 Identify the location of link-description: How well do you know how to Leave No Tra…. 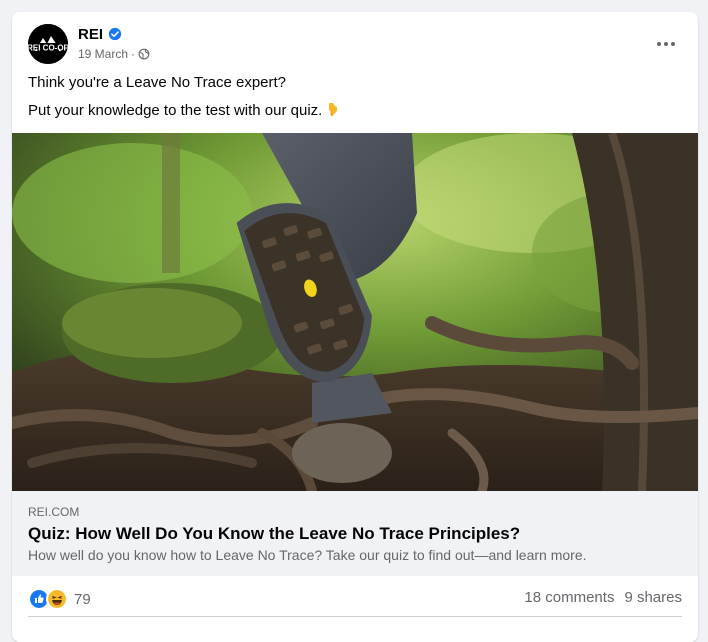
(307, 555).